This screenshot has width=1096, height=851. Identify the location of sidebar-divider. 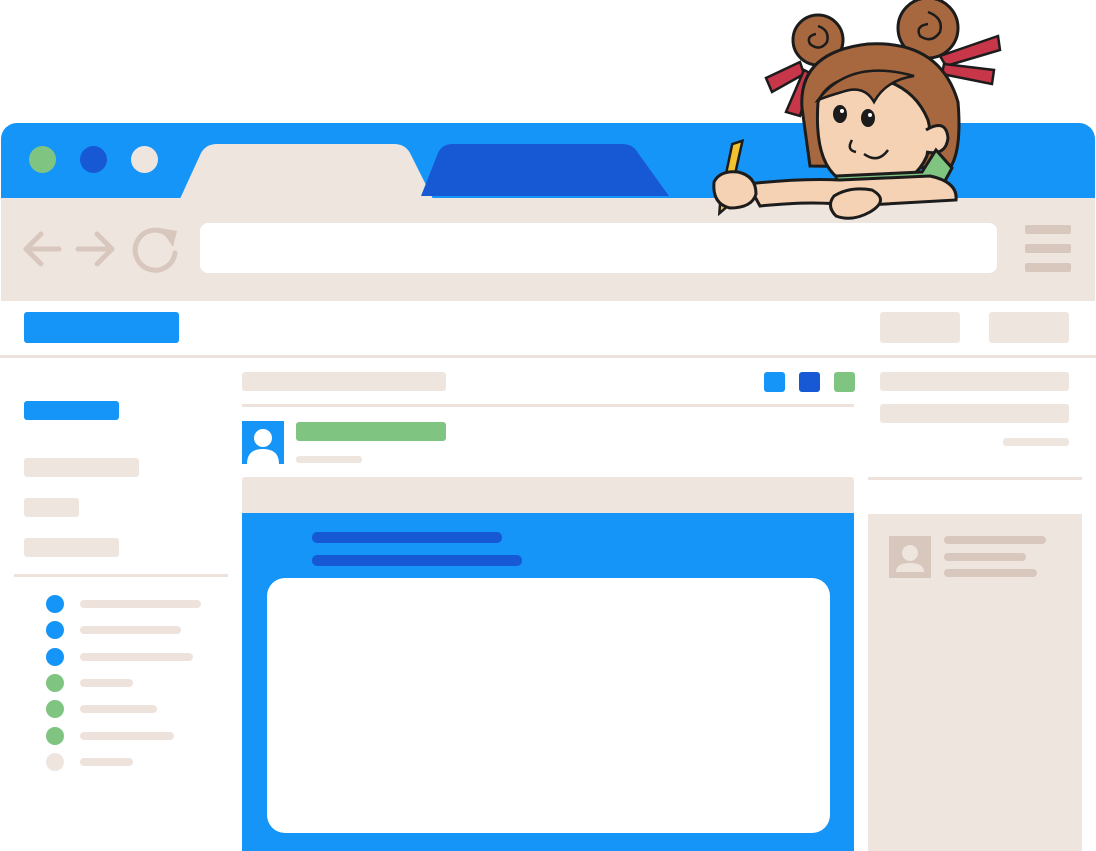
(121, 575).